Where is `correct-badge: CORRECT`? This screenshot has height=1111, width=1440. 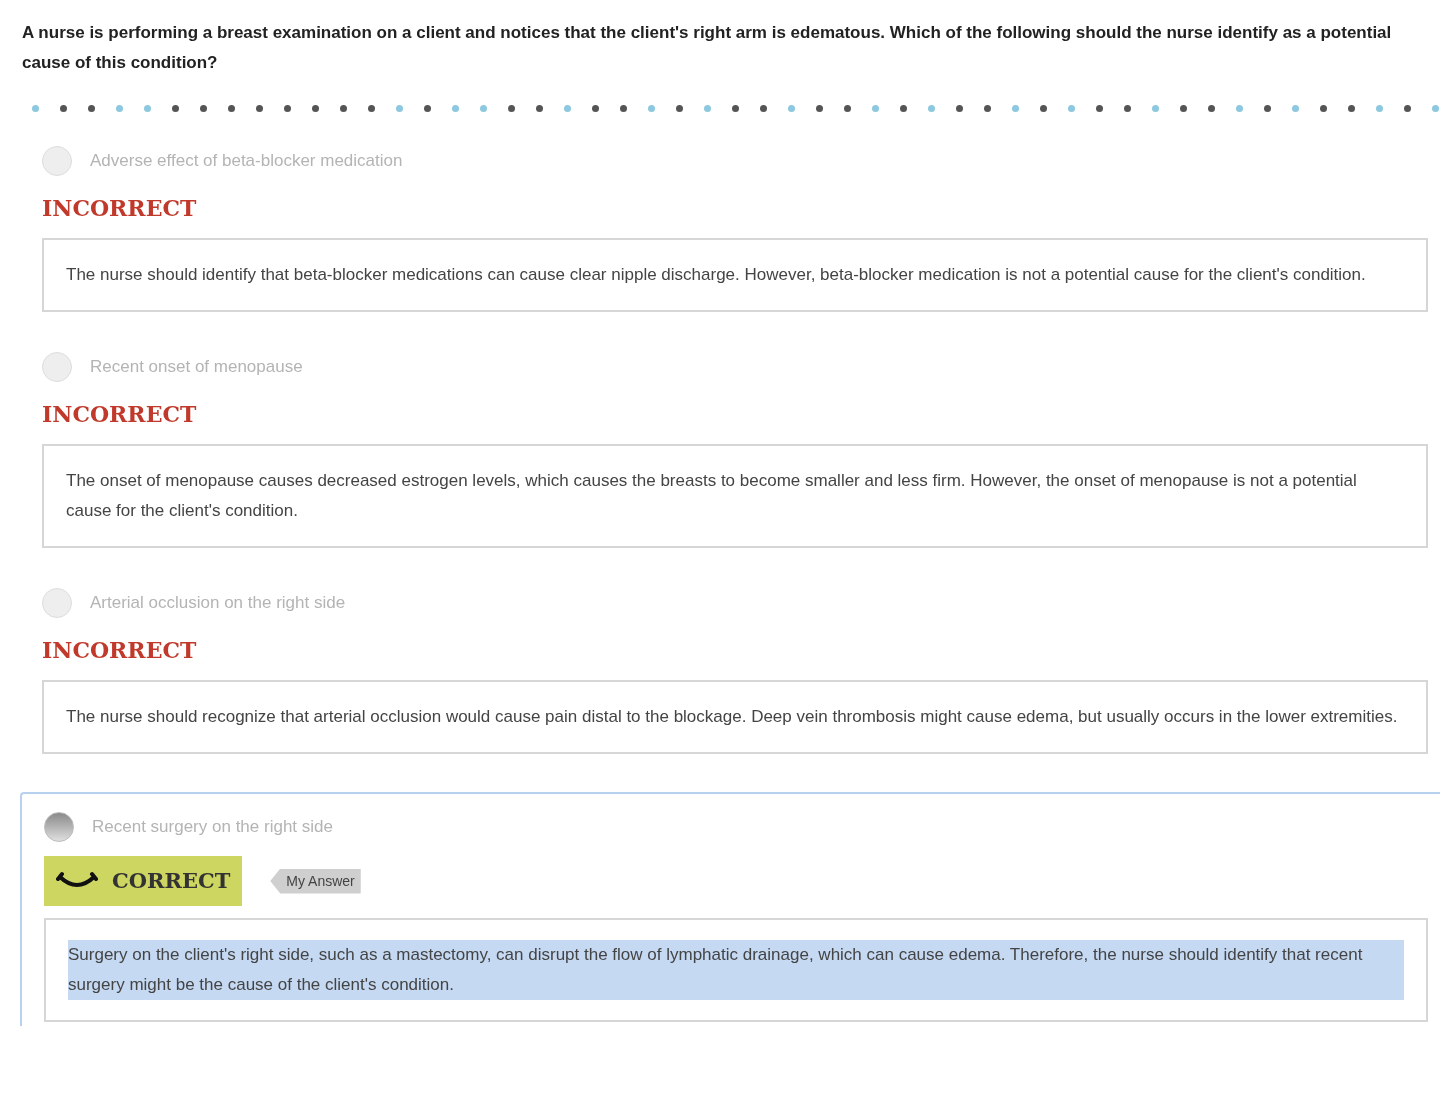
correct-badge: CORRECT is located at coordinates (143, 881).